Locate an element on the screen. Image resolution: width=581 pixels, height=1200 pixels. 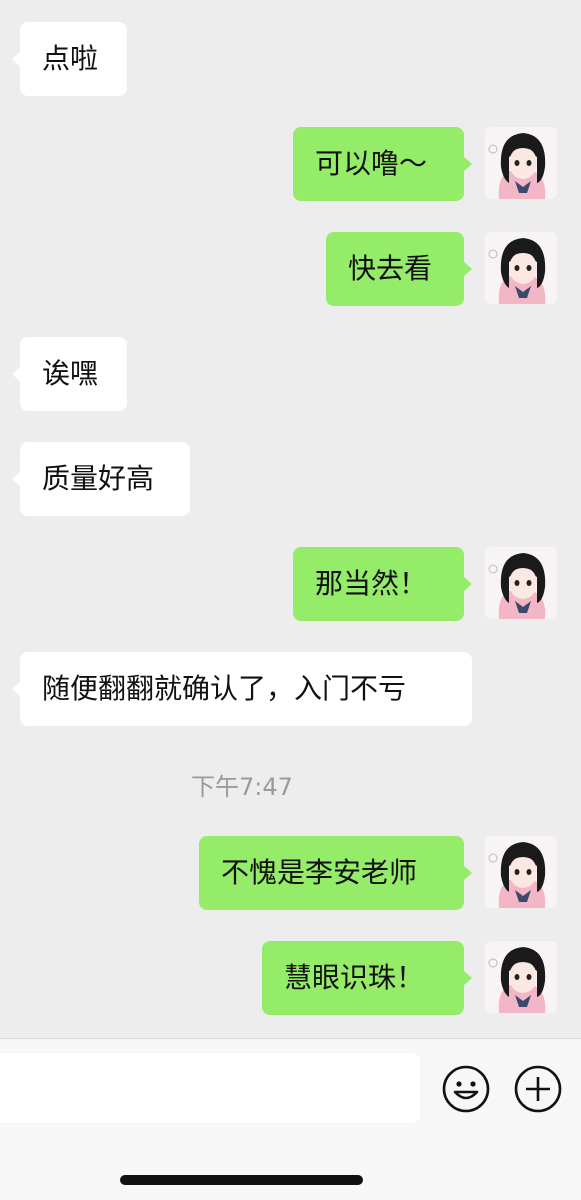
message-bubble-outgoing: 快去看 is located at coordinates (399, 269).